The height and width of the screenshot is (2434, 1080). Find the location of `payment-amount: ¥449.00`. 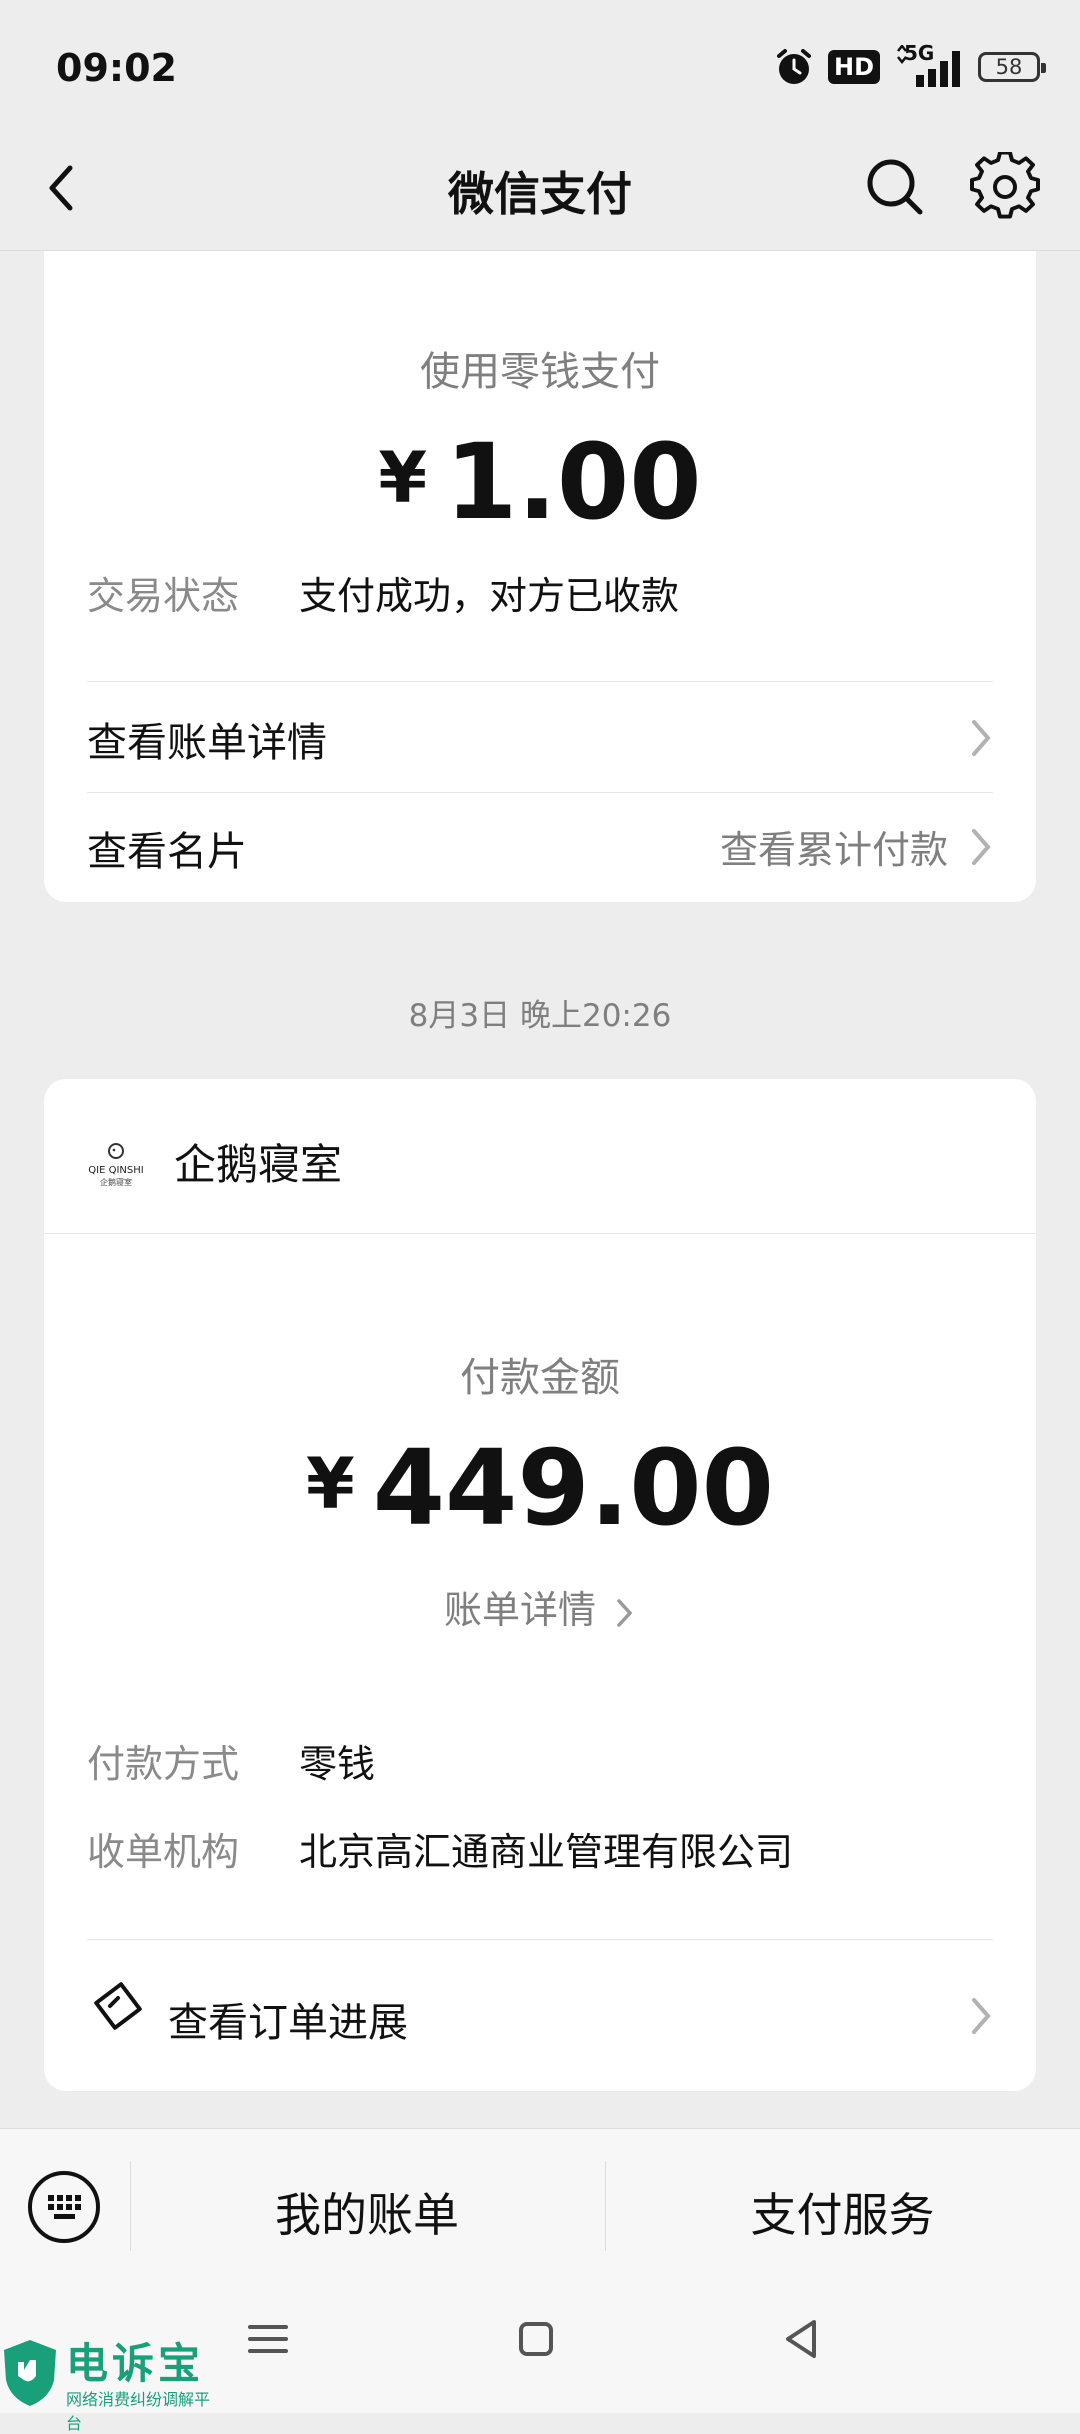

payment-amount: ¥449.00 is located at coordinates (540, 1488).